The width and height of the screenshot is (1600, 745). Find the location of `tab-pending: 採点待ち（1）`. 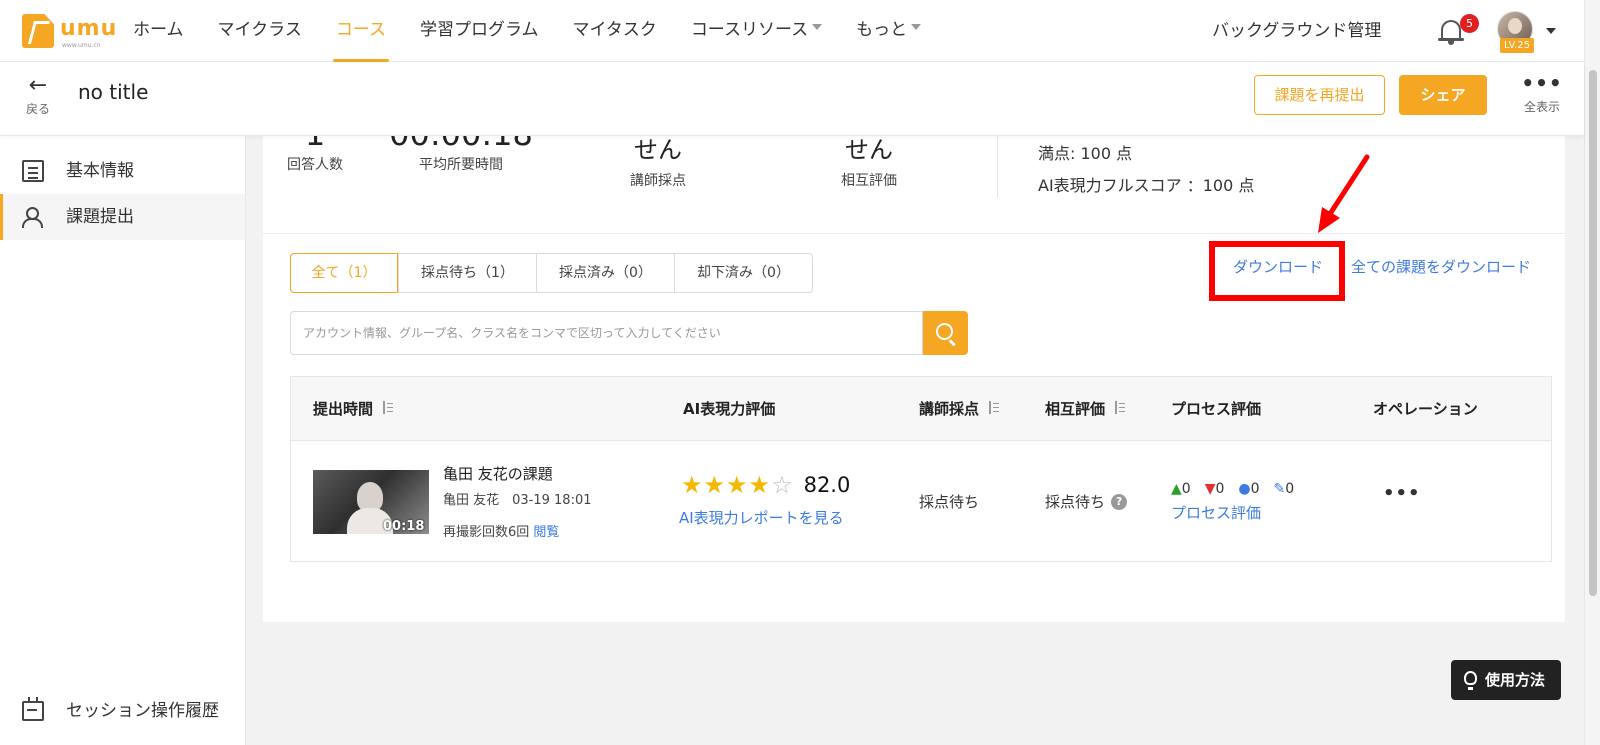

tab-pending: 採点待ち（1） is located at coordinates (467, 273).